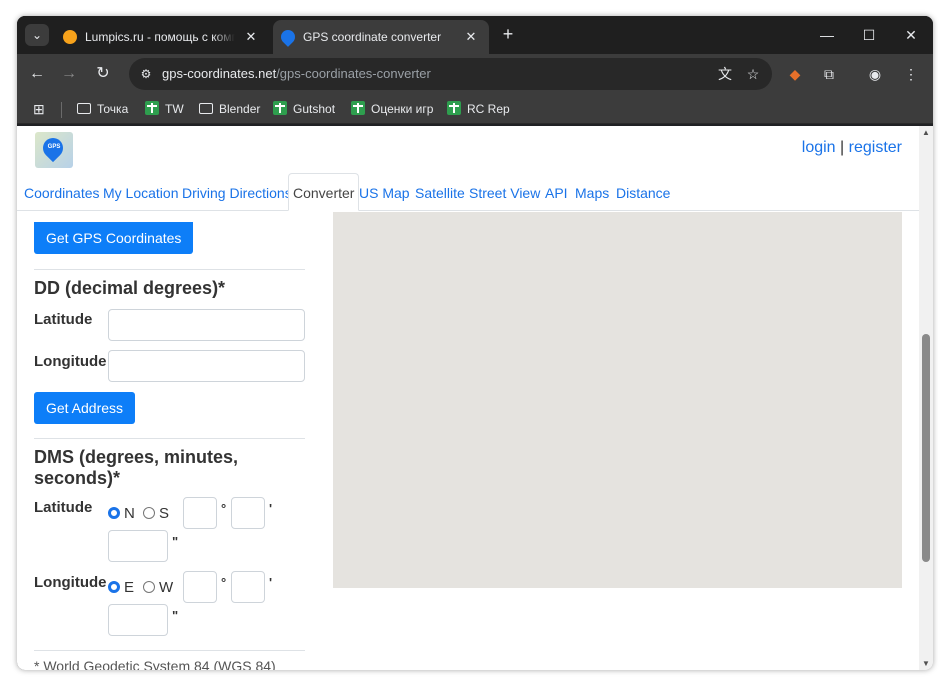  What do you see at coordinates (62, 193) in the screenshot?
I see `nav-coordinates: Coordinates` at bounding box center [62, 193].